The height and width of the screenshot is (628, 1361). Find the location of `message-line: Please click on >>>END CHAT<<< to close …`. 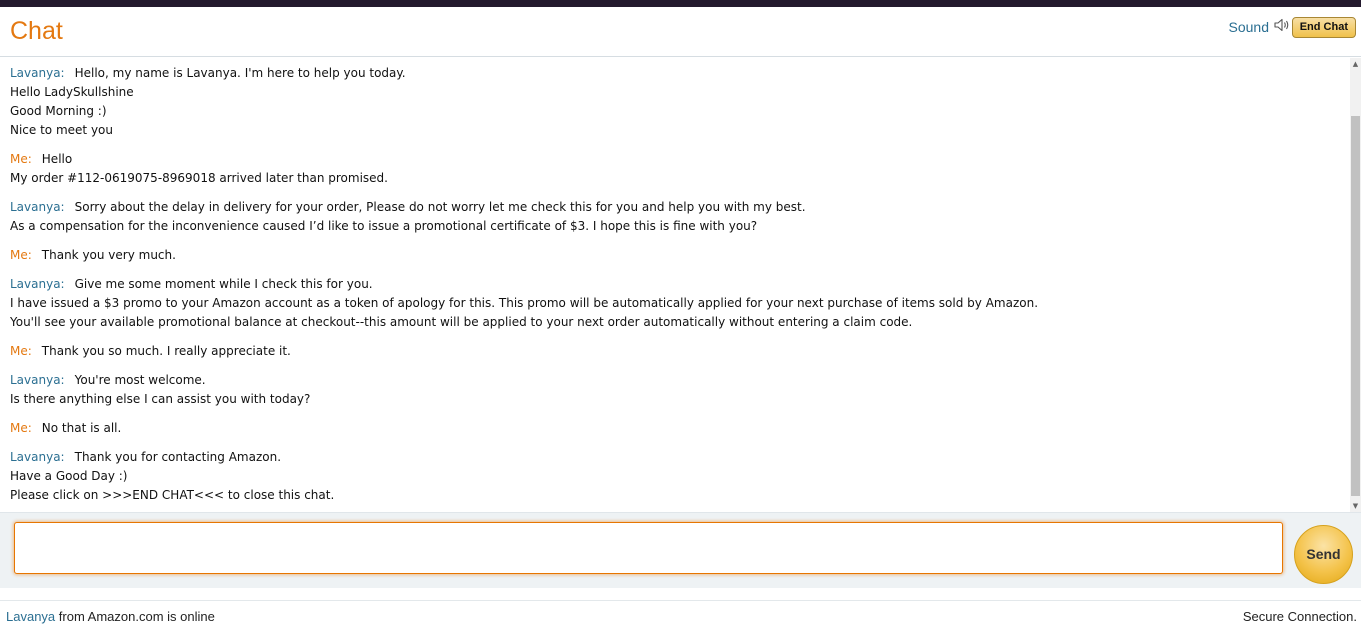

message-line: Please click on >>>END CHAT<<< to close … is located at coordinates (675, 495).